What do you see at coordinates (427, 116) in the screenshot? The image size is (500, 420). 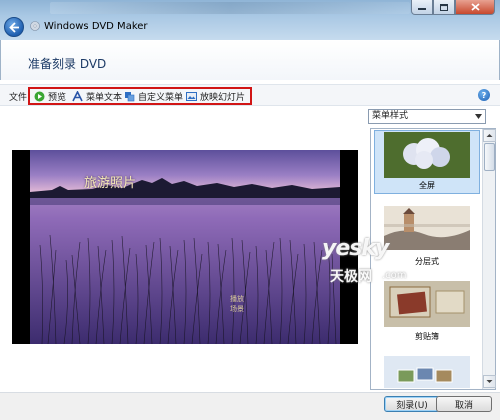 I see `menu-style-dropdown: 菜单样式` at bounding box center [427, 116].